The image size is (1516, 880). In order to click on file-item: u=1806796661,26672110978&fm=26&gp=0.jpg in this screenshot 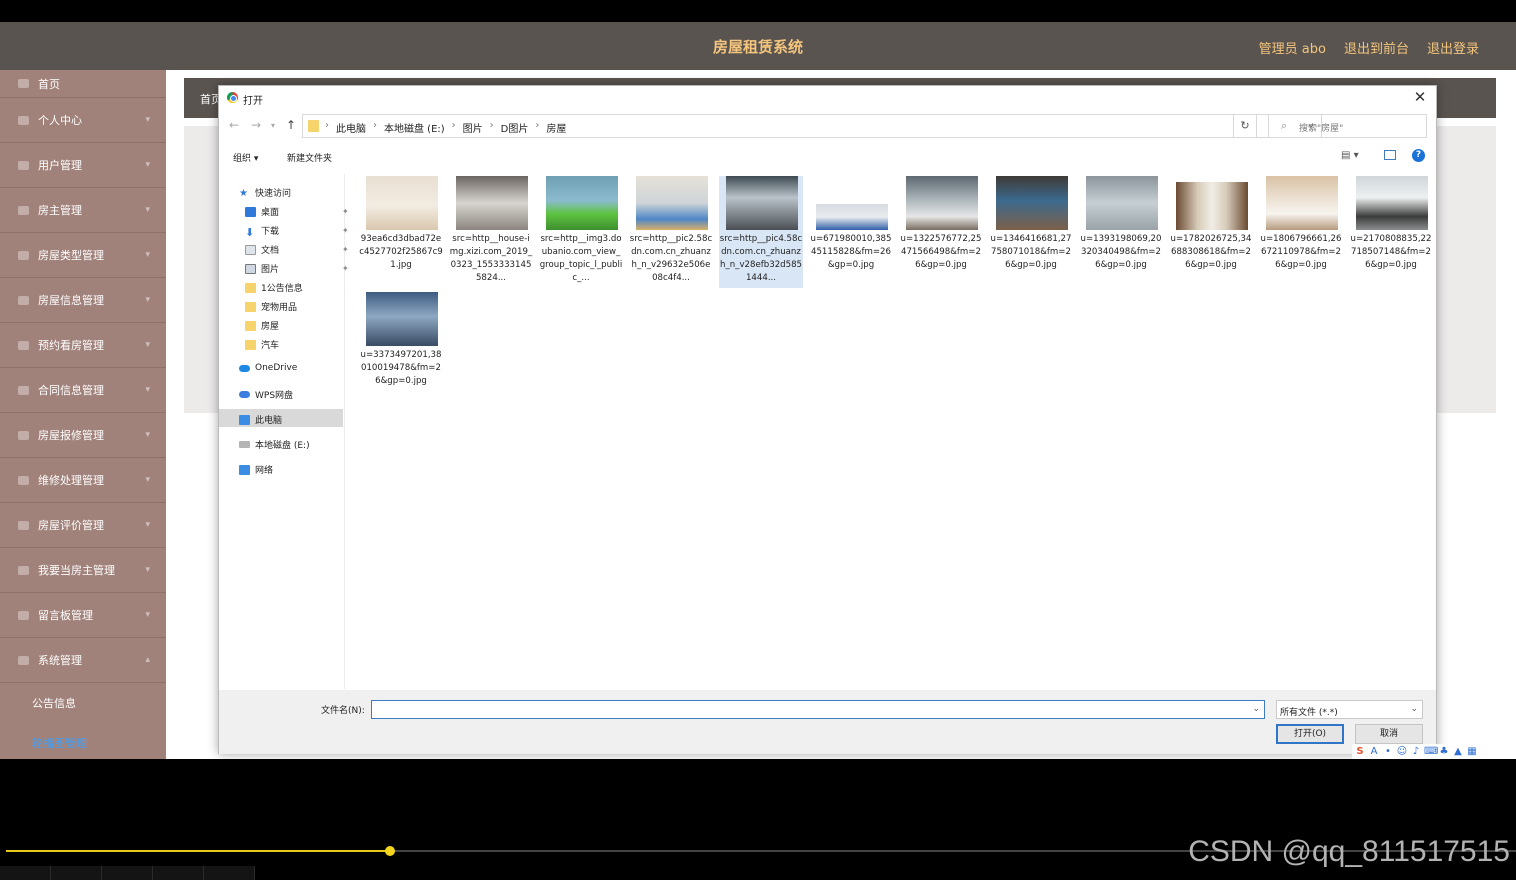, I will do `click(1301, 232)`.